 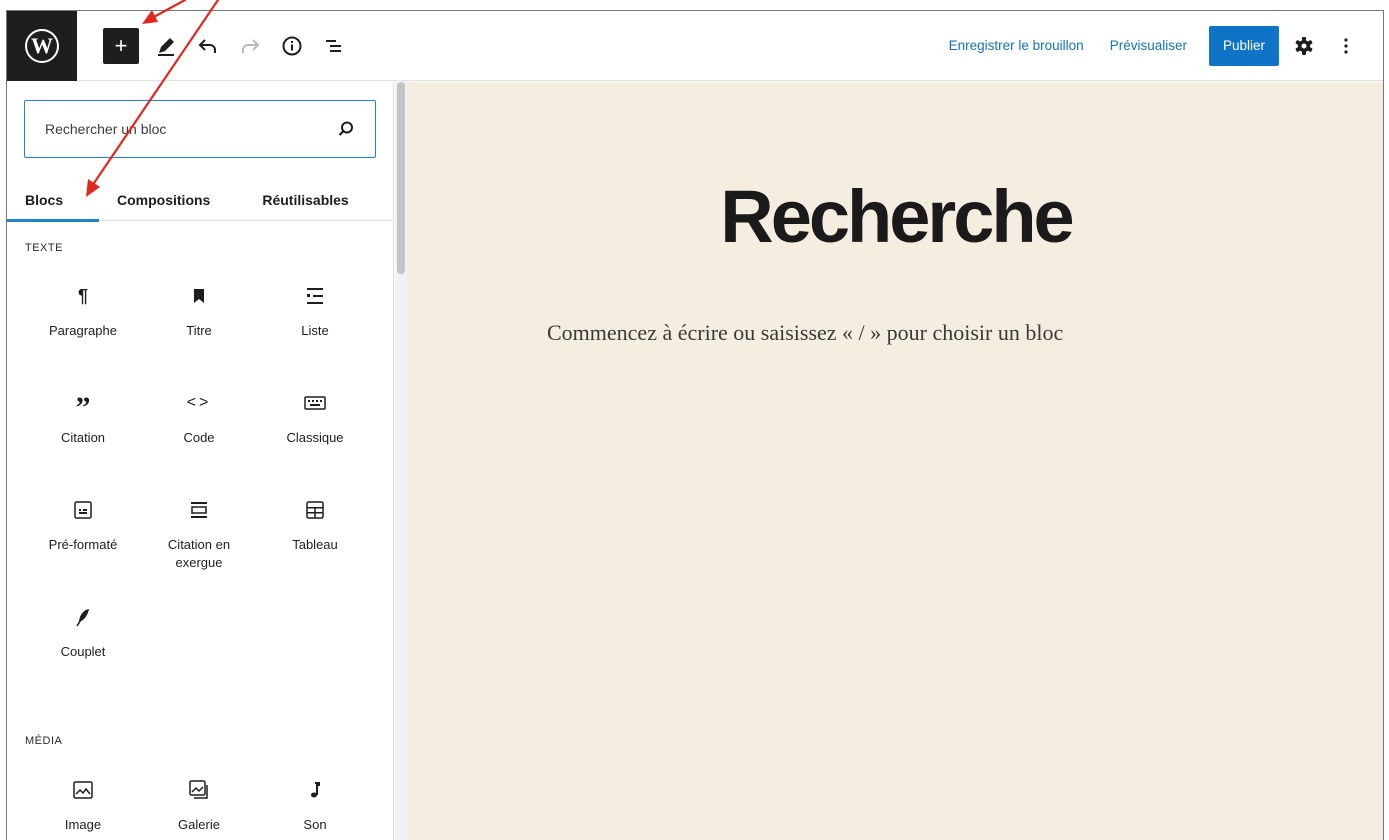 I want to click on block-item-gallery: Galerie, so click(x=199, y=805).